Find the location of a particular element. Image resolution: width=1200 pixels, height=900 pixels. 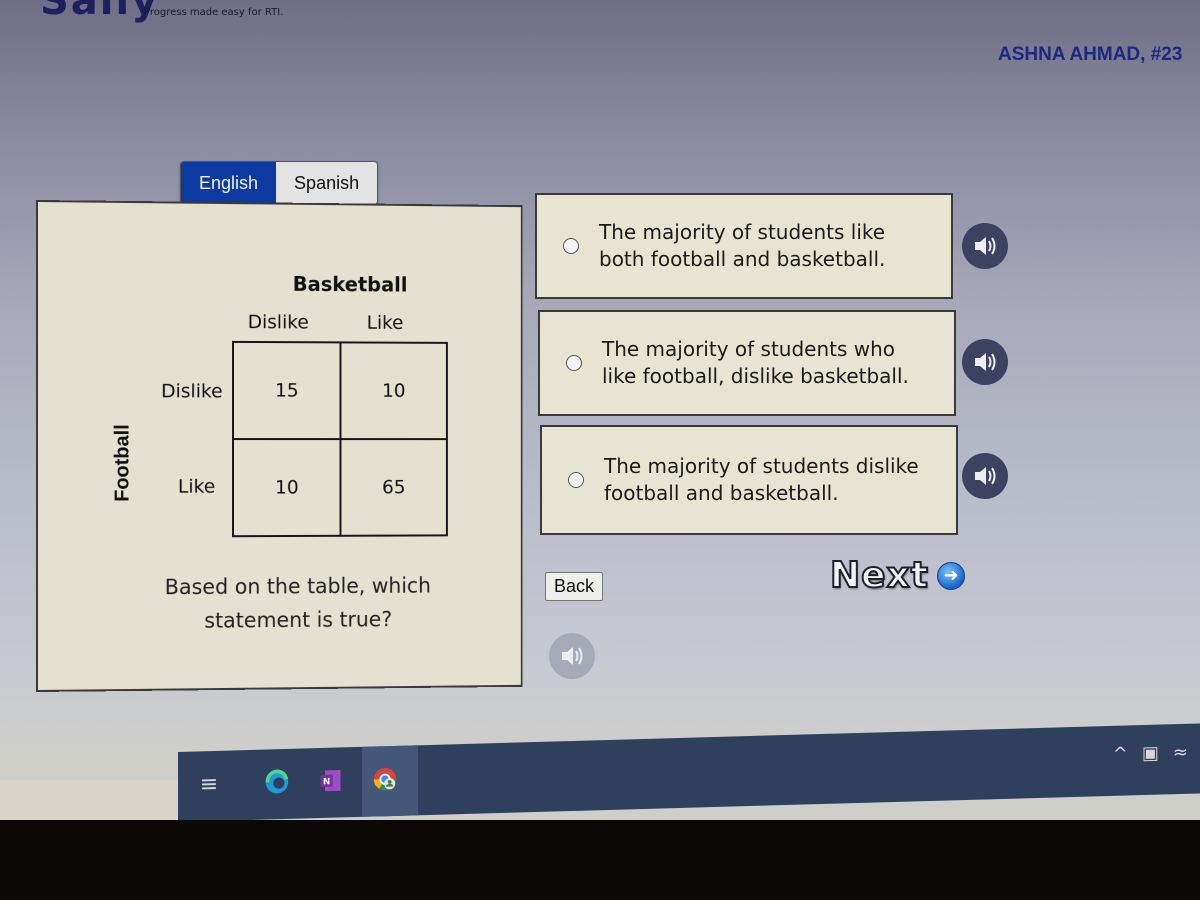

system-tray: ^ ▣ ≈ is located at coordinates (1150, 753).